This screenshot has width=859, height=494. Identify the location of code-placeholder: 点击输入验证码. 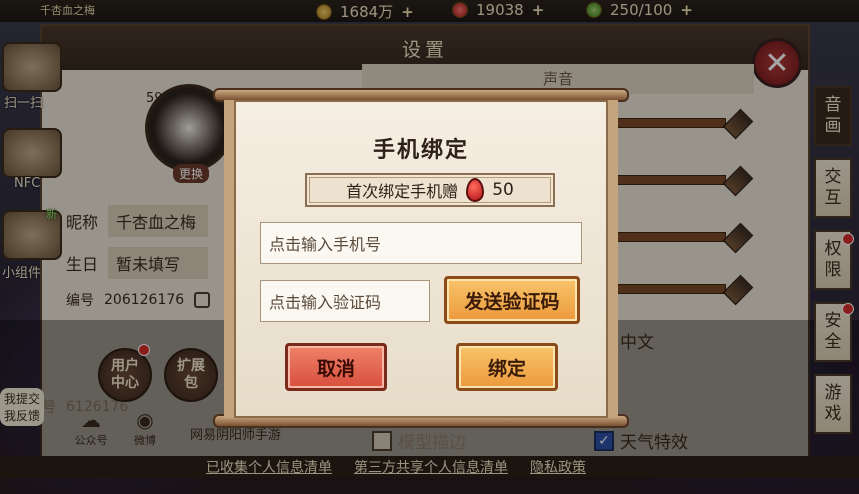
(325, 302).